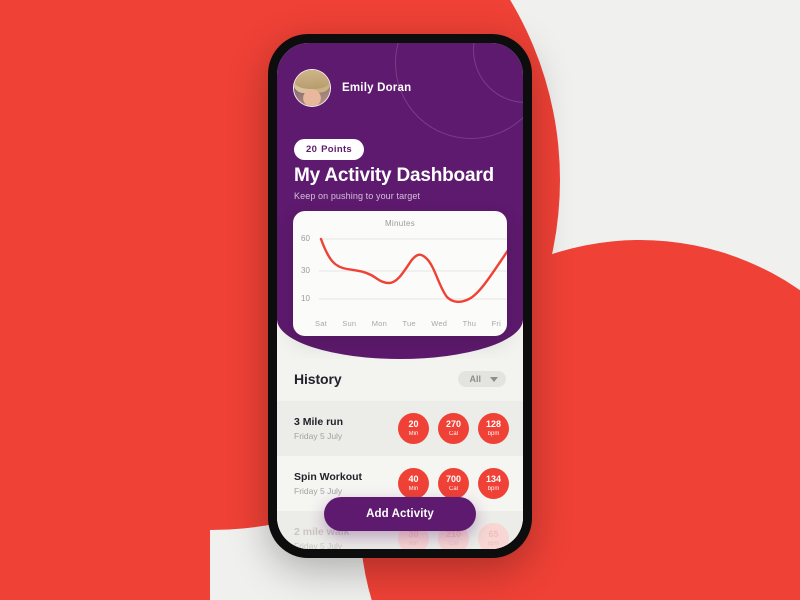 The width and height of the screenshot is (800, 600). I want to click on chart-line-series, so click(413, 270).